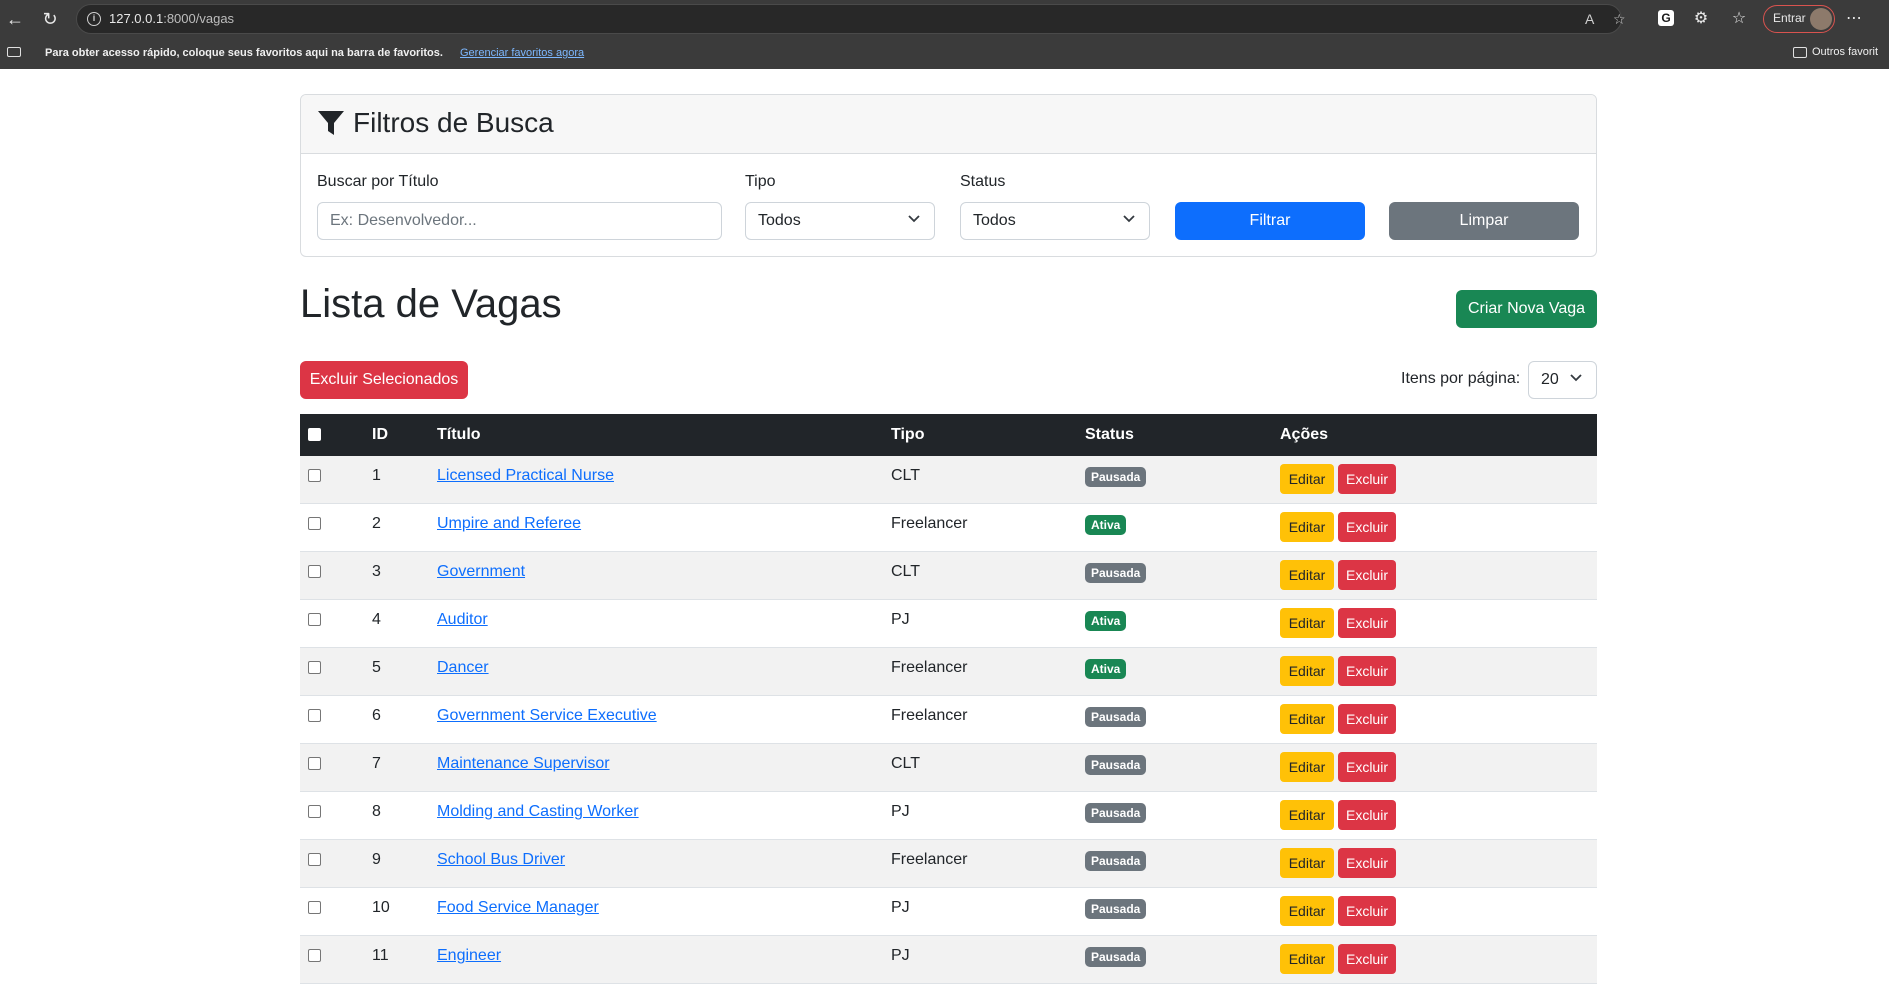 The width and height of the screenshot is (1889, 992). Describe the element at coordinates (1526, 309) in the screenshot. I see `create-job-button: Criar Nova Vaga` at that location.